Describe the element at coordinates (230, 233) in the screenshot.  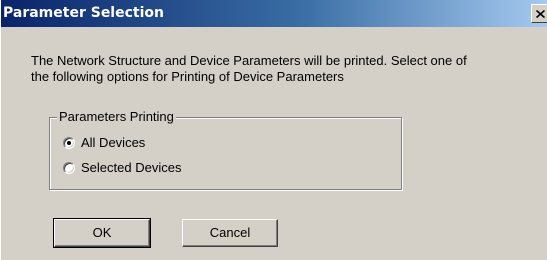
I see `cancel-button: Cancel` at that location.